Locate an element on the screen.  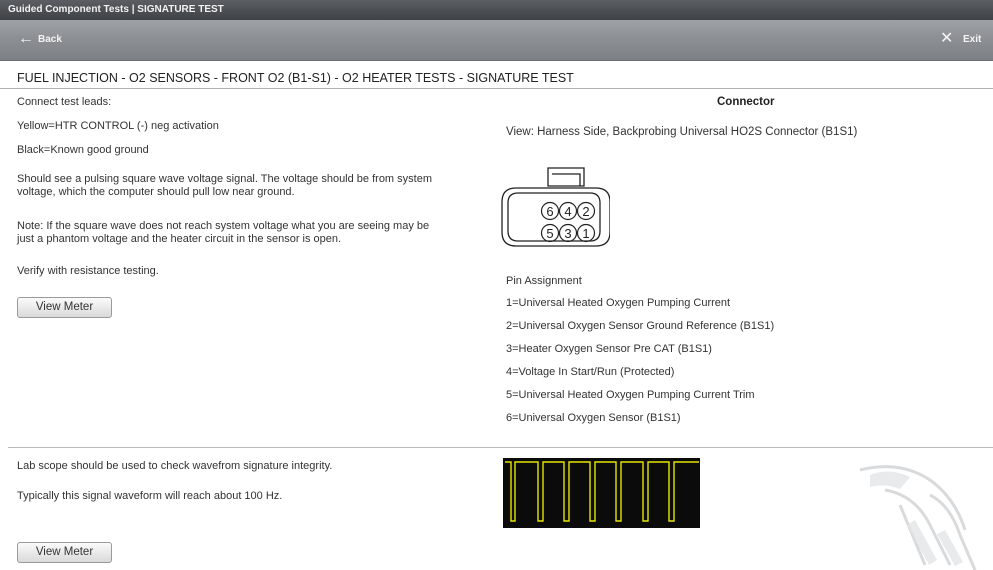
back-button: Back is located at coordinates (50, 40).